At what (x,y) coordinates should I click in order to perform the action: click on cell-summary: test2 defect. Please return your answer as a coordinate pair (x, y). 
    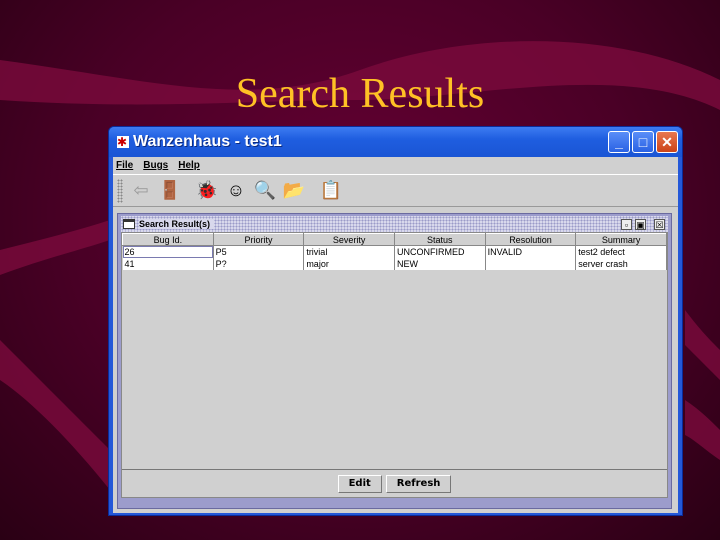
    Looking at the image, I should click on (621, 251).